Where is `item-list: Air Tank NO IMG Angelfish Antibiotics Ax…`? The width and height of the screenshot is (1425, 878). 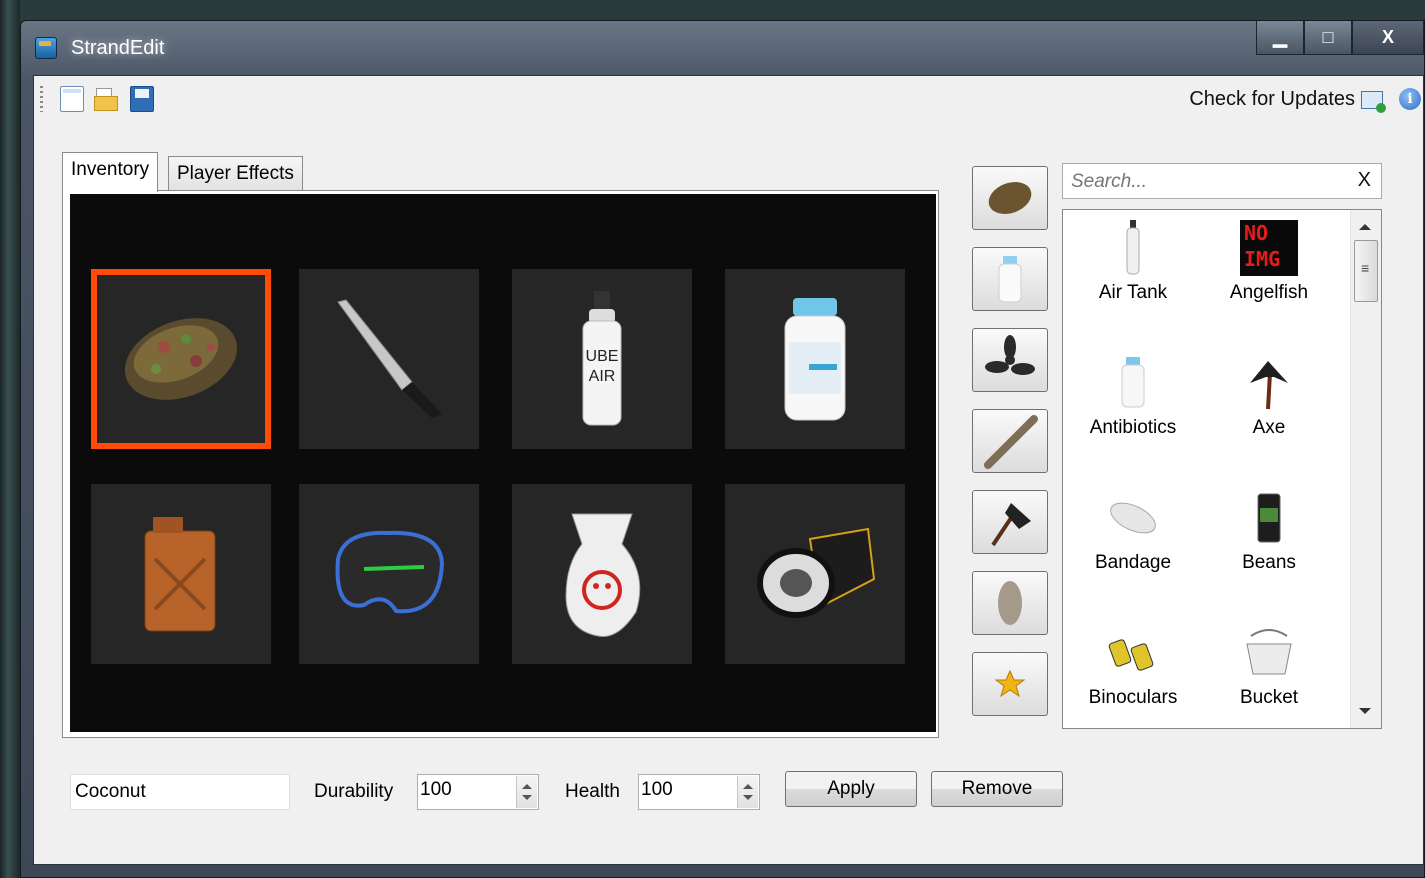
item-list: Air Tank NO IMG Angelfish Antibiotics Ax… is located at coordinates (1222, 469).